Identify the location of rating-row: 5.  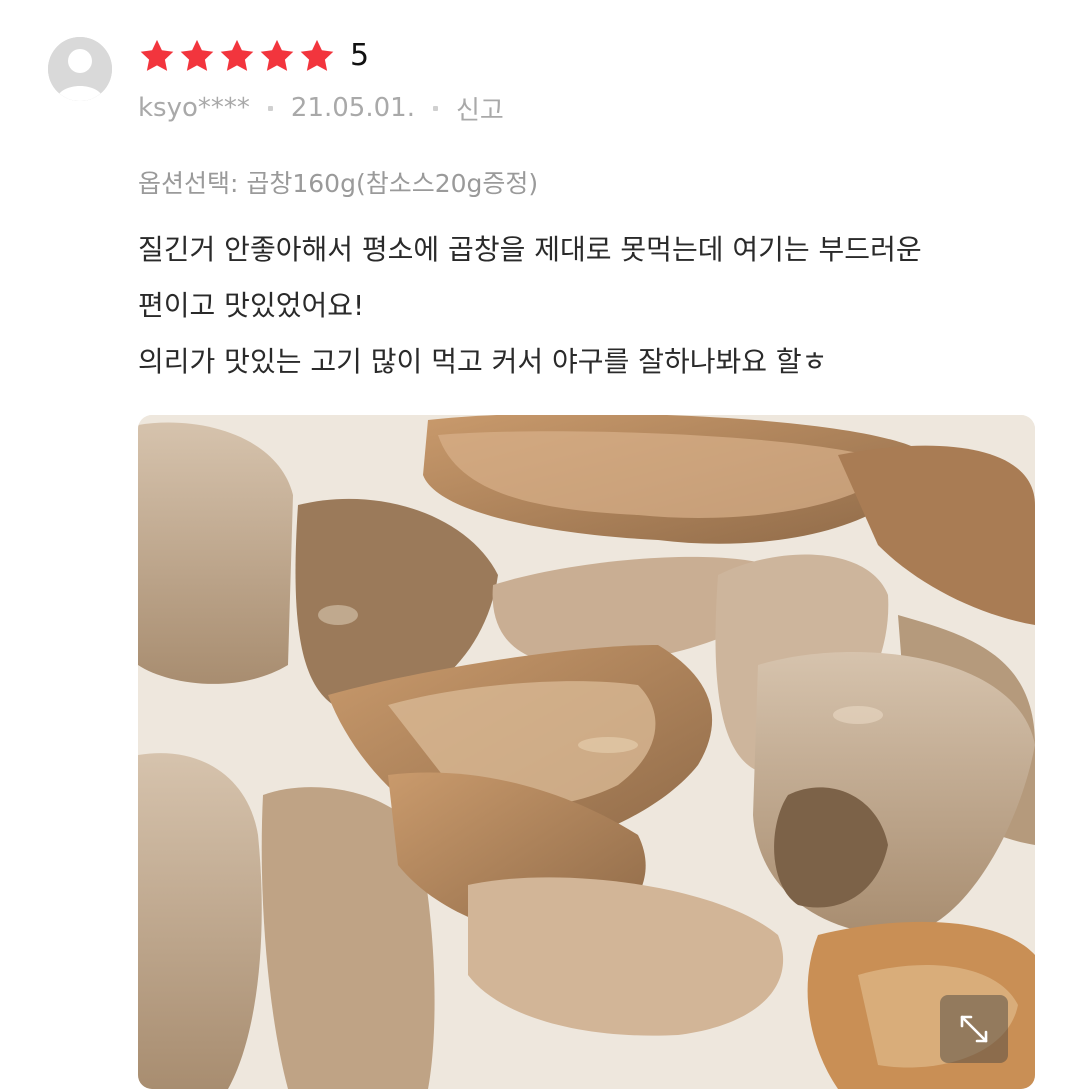
(253, 56).